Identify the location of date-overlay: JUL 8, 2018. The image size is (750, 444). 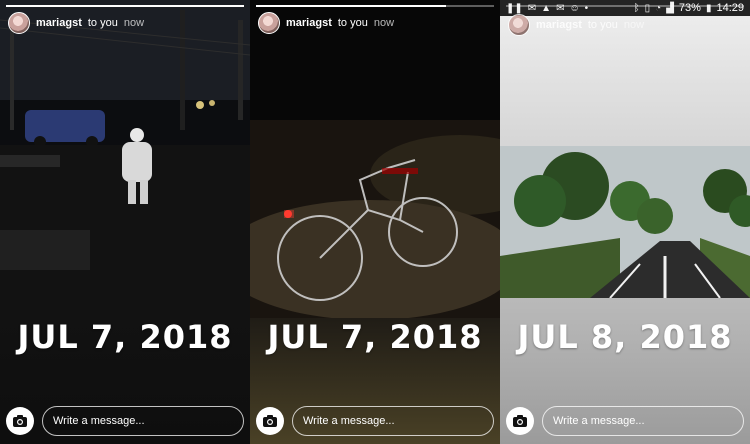
(625, 337).